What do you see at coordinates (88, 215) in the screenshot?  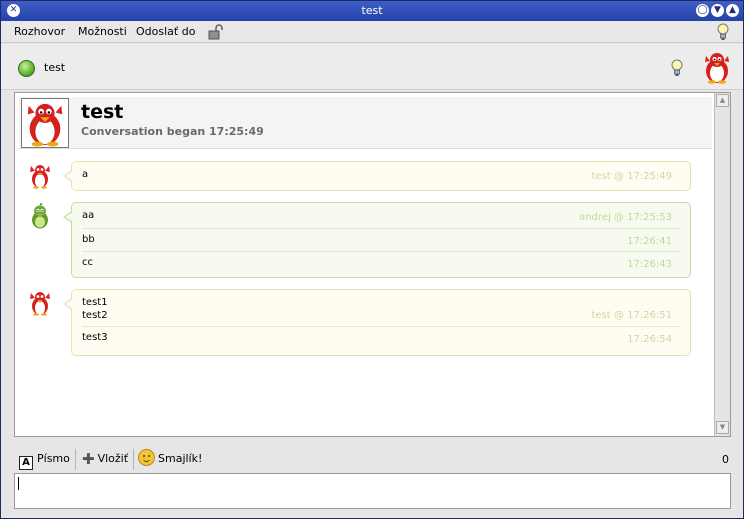 I see `message-text: aa` at bounding box center [88, 215].